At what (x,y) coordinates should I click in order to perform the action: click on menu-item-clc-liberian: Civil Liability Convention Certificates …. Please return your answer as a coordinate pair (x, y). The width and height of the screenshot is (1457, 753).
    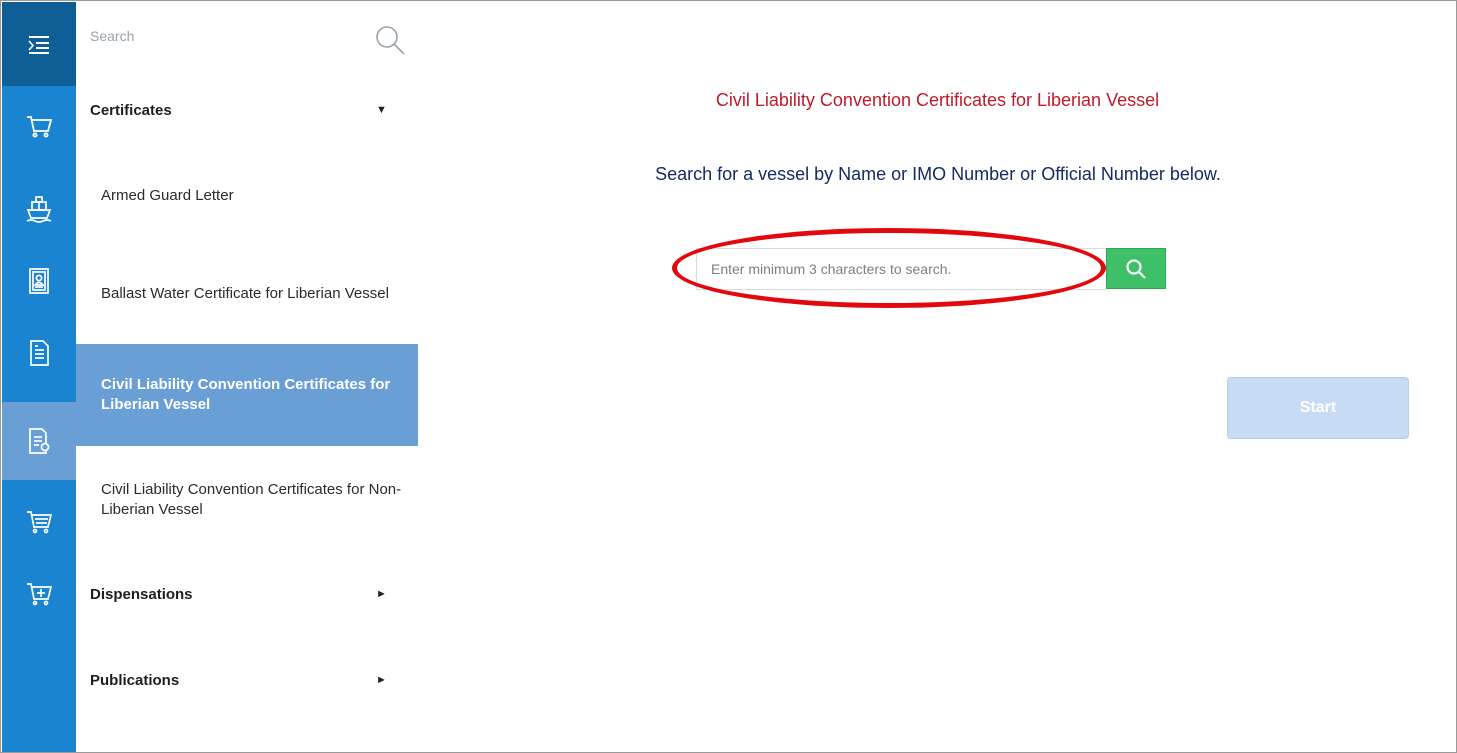
    Looking at the image, I should click on (247, 395).